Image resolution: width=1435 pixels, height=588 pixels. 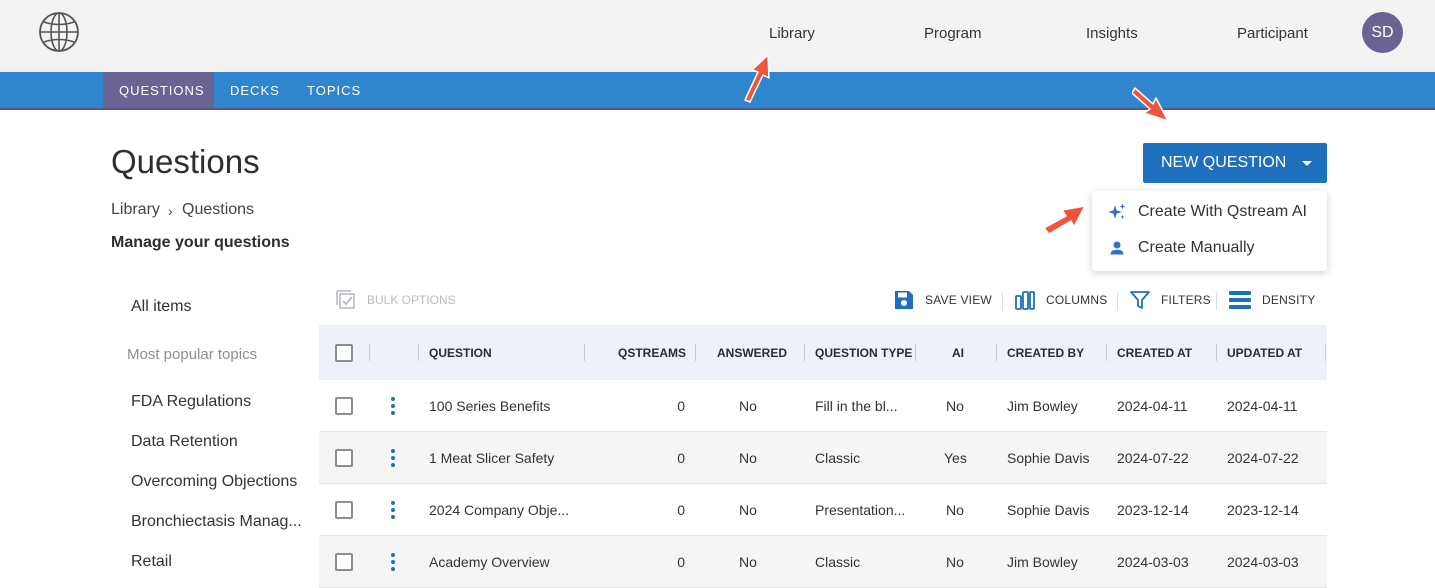 What do you see at coordinates (161, 307) in the screenshot?
I see `sidebar-all-items: All items` at bounding box center [161, 307].